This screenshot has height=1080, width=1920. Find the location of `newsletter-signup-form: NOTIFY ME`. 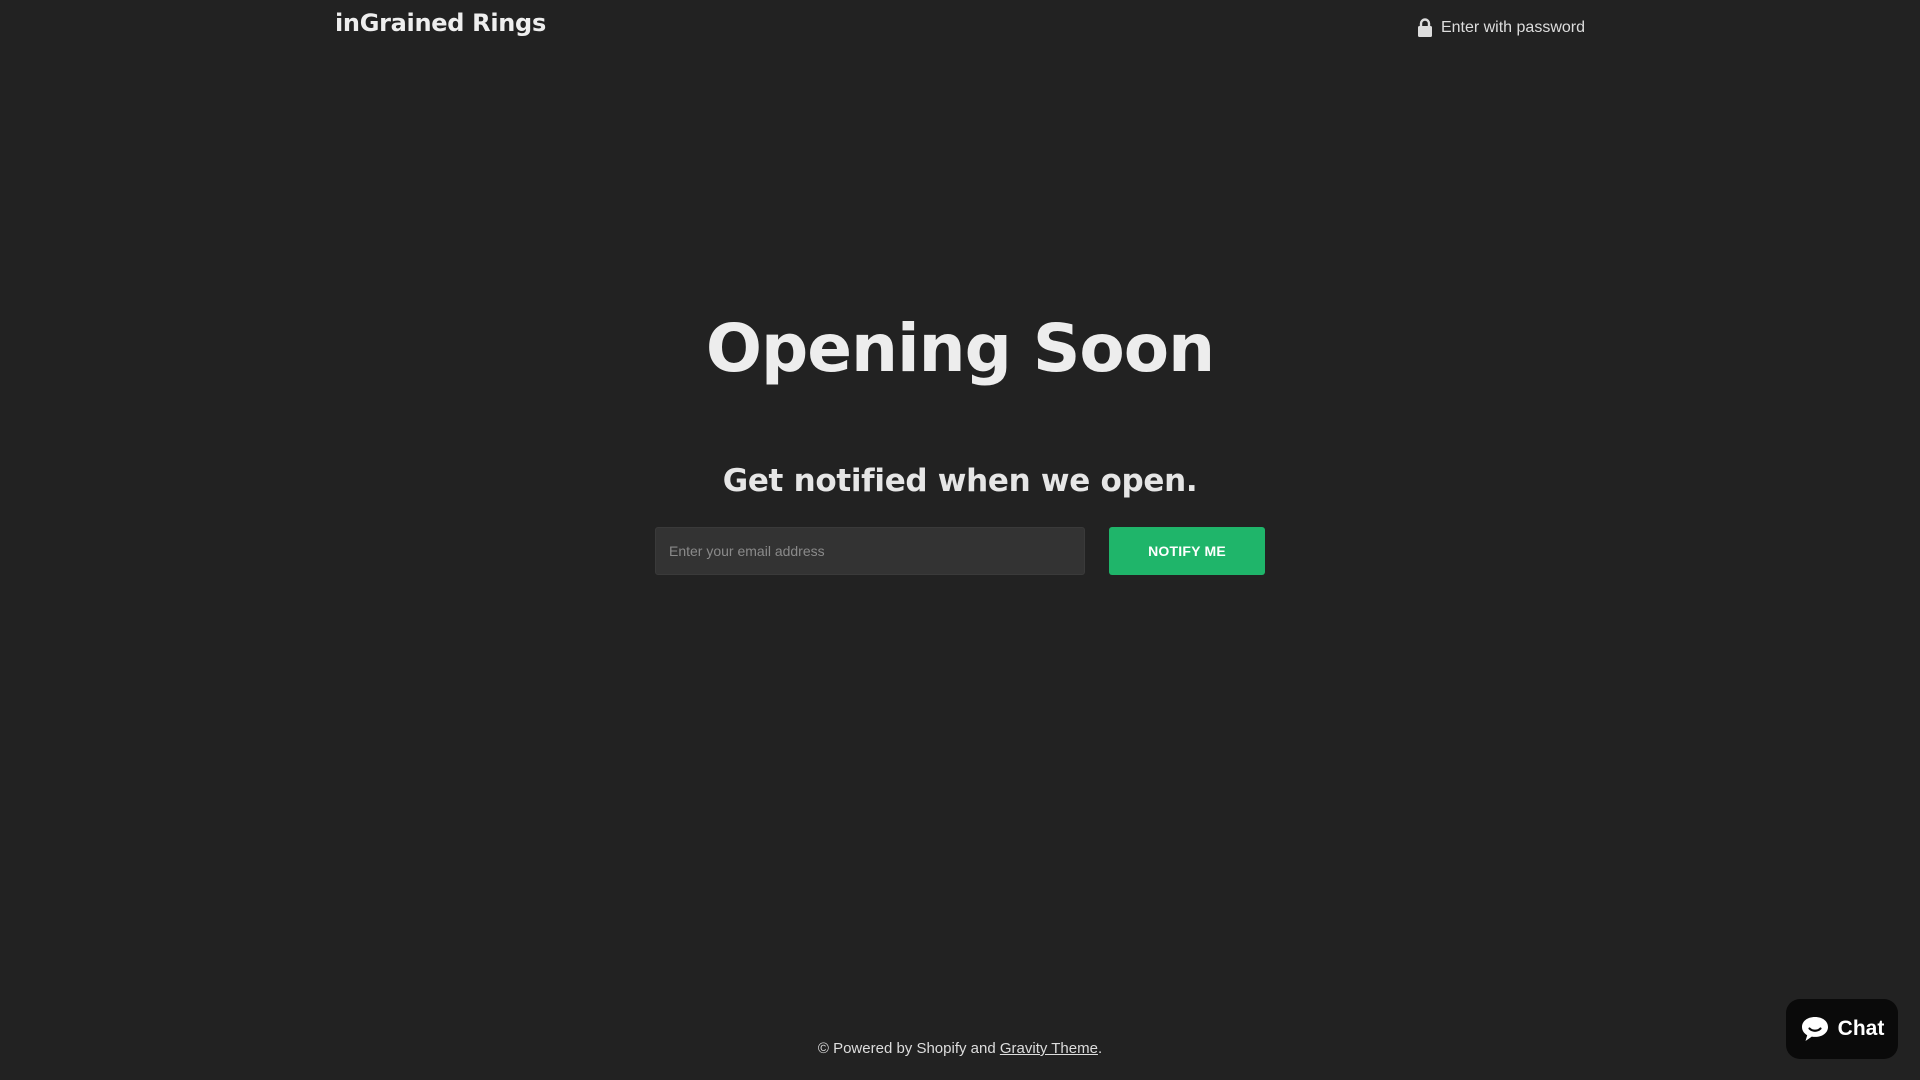

newsletter-signup-form: NOTIFY ME is located at coordinates (960, 551).